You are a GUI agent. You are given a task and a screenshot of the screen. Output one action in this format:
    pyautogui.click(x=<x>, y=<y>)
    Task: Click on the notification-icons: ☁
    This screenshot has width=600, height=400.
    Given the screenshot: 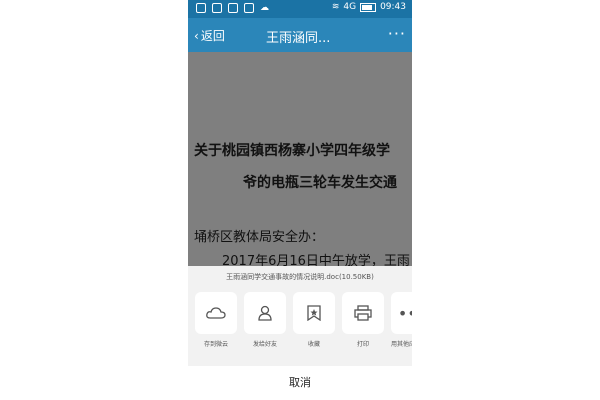 What is the action you would take?
    pyautogui.click(x=233, y=8)
    